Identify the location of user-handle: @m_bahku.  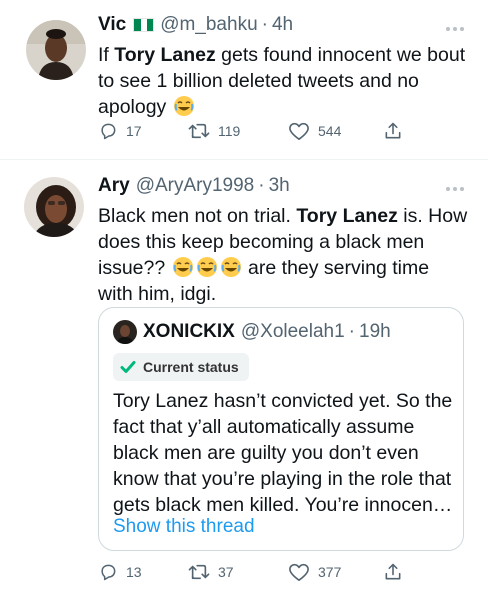
(208, 25).